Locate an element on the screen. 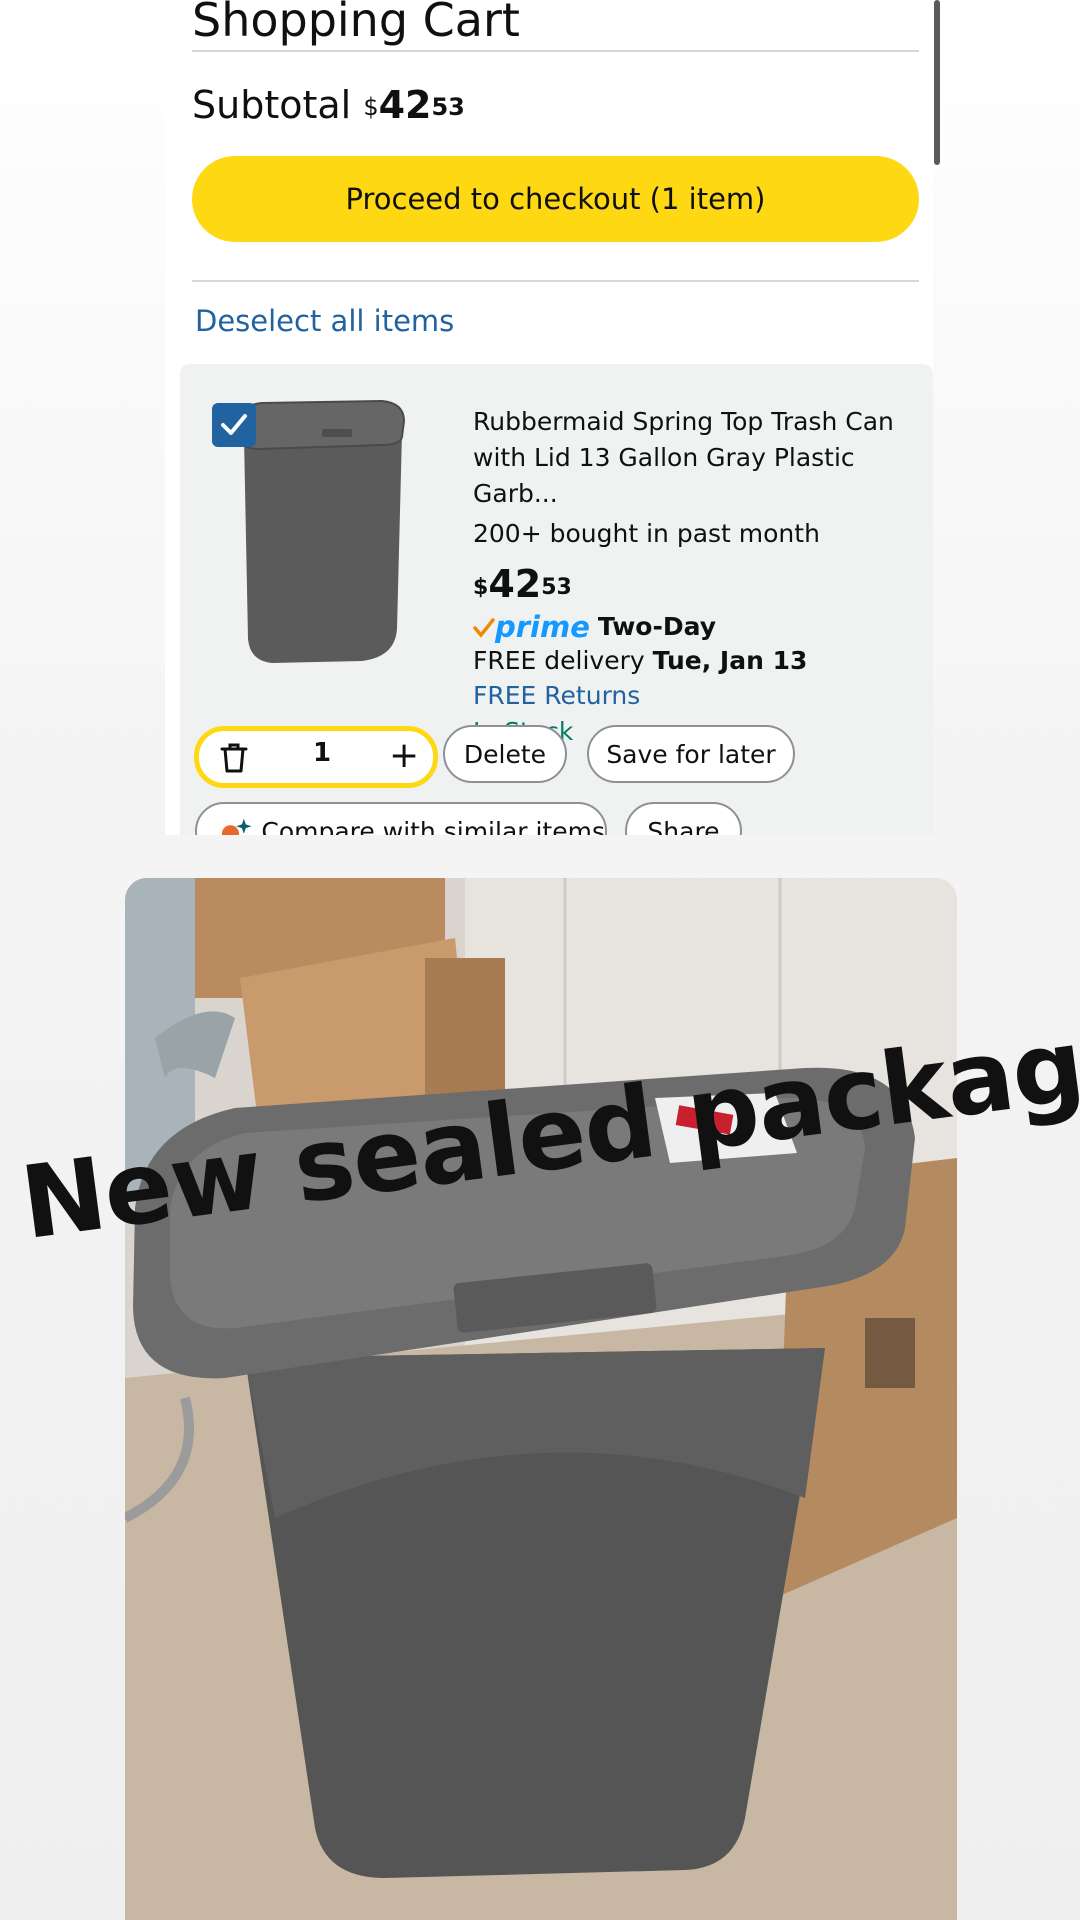 The height and width of the screenshot is (1920, 1080). delete-button: Delete is located at coordinates (505, 754).